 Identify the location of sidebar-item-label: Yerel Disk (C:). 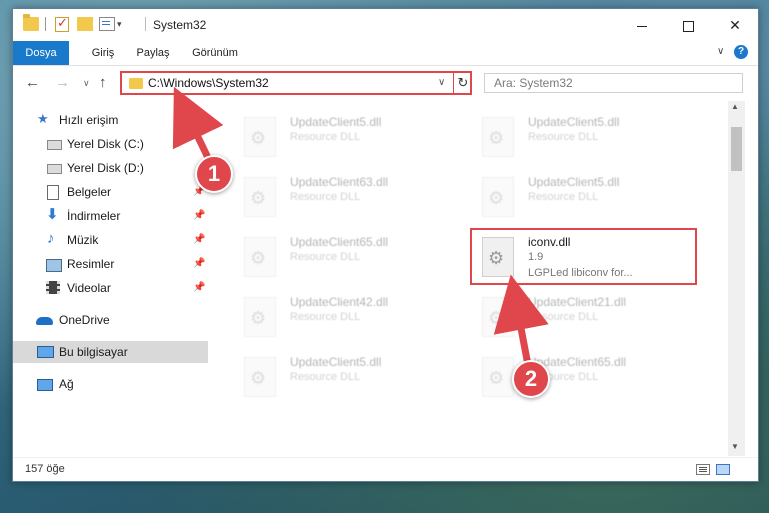
(105, 144).